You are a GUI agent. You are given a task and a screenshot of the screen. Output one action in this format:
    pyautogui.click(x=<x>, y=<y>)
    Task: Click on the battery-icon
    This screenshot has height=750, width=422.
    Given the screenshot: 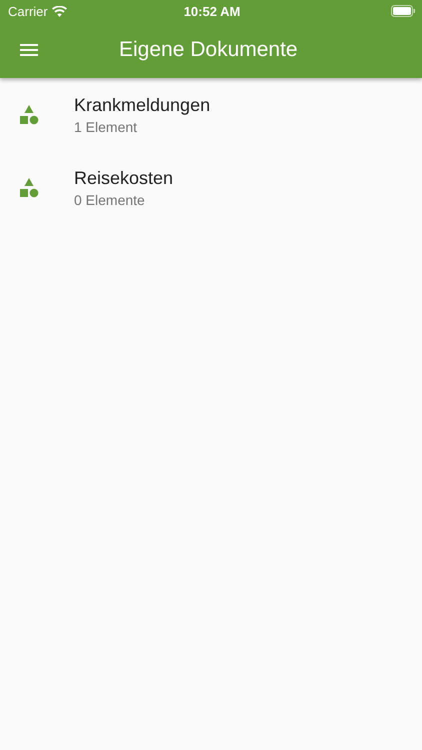 What is the action you would take?
    pyautogui.click(x=403, y=11)
    